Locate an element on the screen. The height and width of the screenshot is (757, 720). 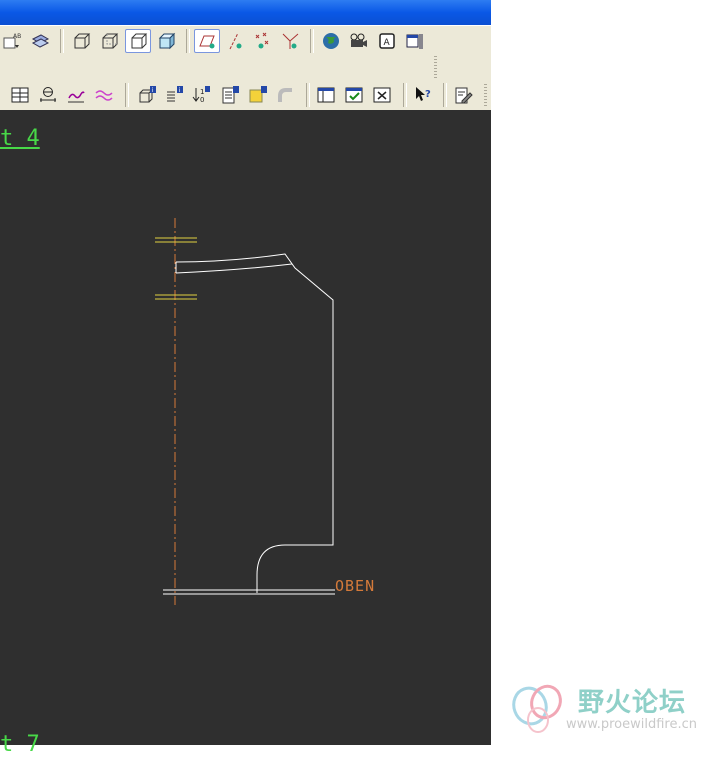
hidden-line-box-icon is located at coordinates (109, 41).